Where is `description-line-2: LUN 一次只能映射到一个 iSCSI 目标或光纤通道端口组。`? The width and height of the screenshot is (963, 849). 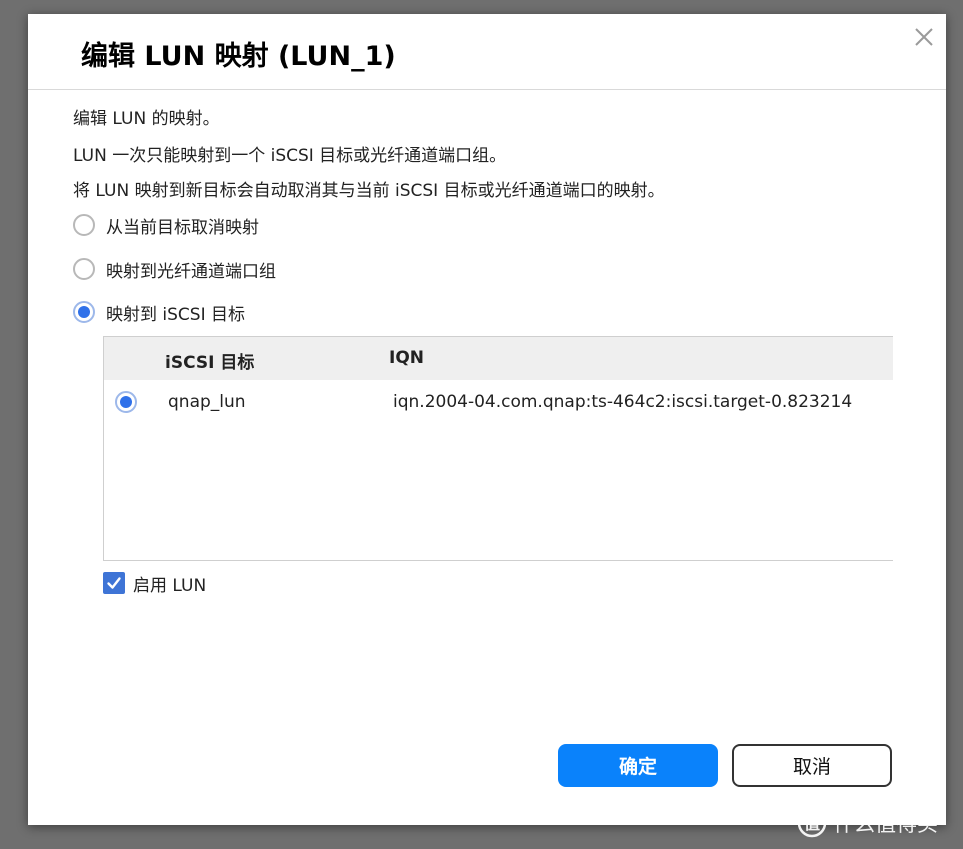
description-line-2: LUN 一次只能映射到一个 iSCSI 目标或光纤通道端口组。 is located at coordinates (290, 156).